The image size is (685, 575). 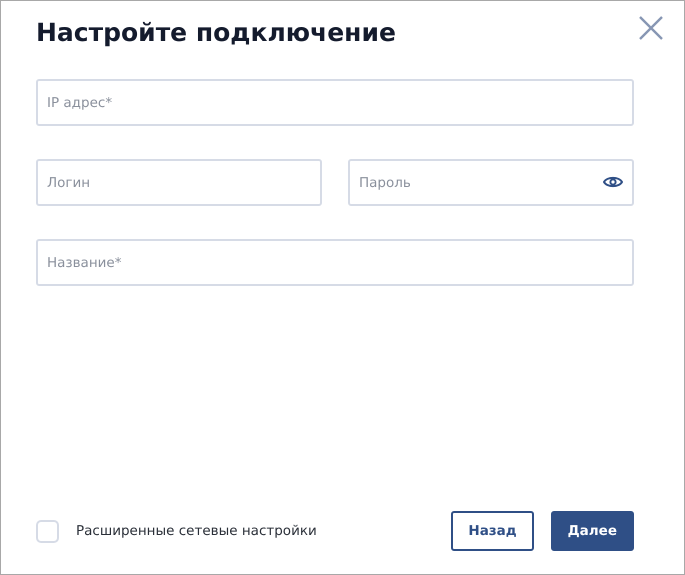 What do you see at coordinates (613, 182) in the screenshot?
I see `eye-icon` at bounding box center [613, 182].